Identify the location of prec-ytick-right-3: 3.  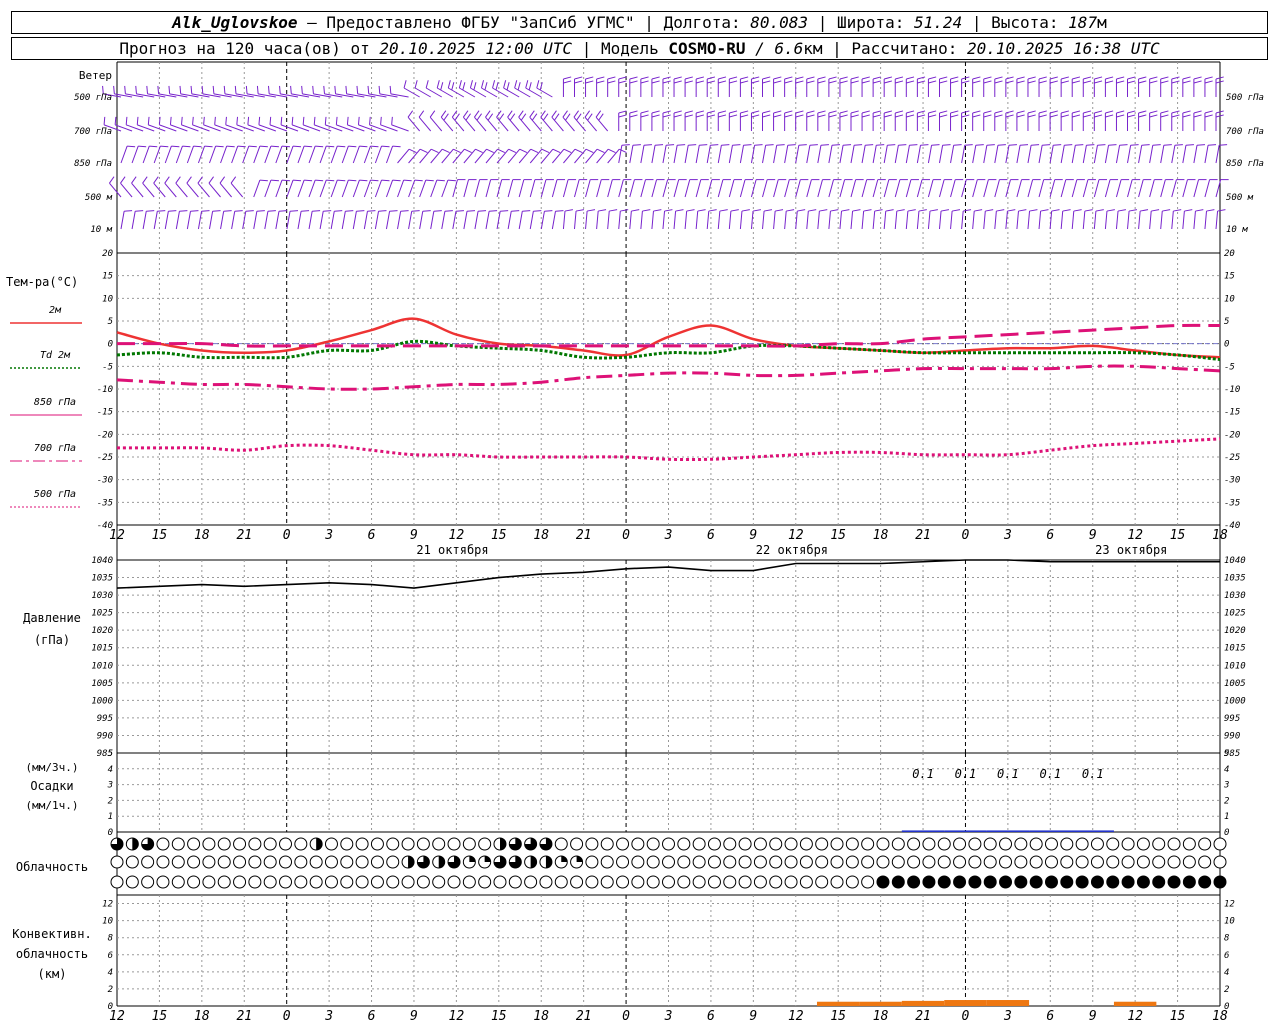
(1226, 786).